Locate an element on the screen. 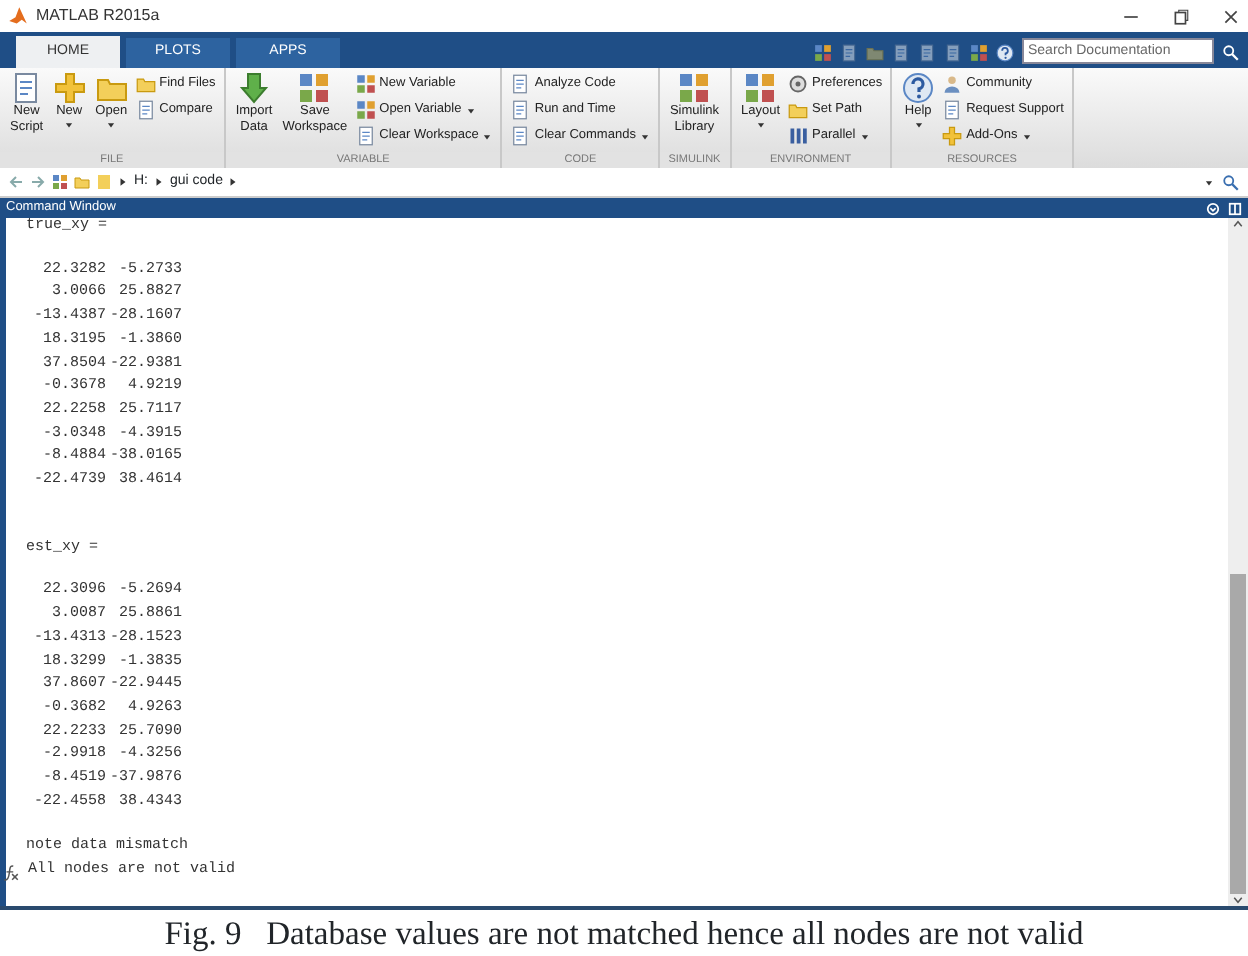 This screenshot has width=1248, height=956. back-icon is located at coordinates (16, 182).